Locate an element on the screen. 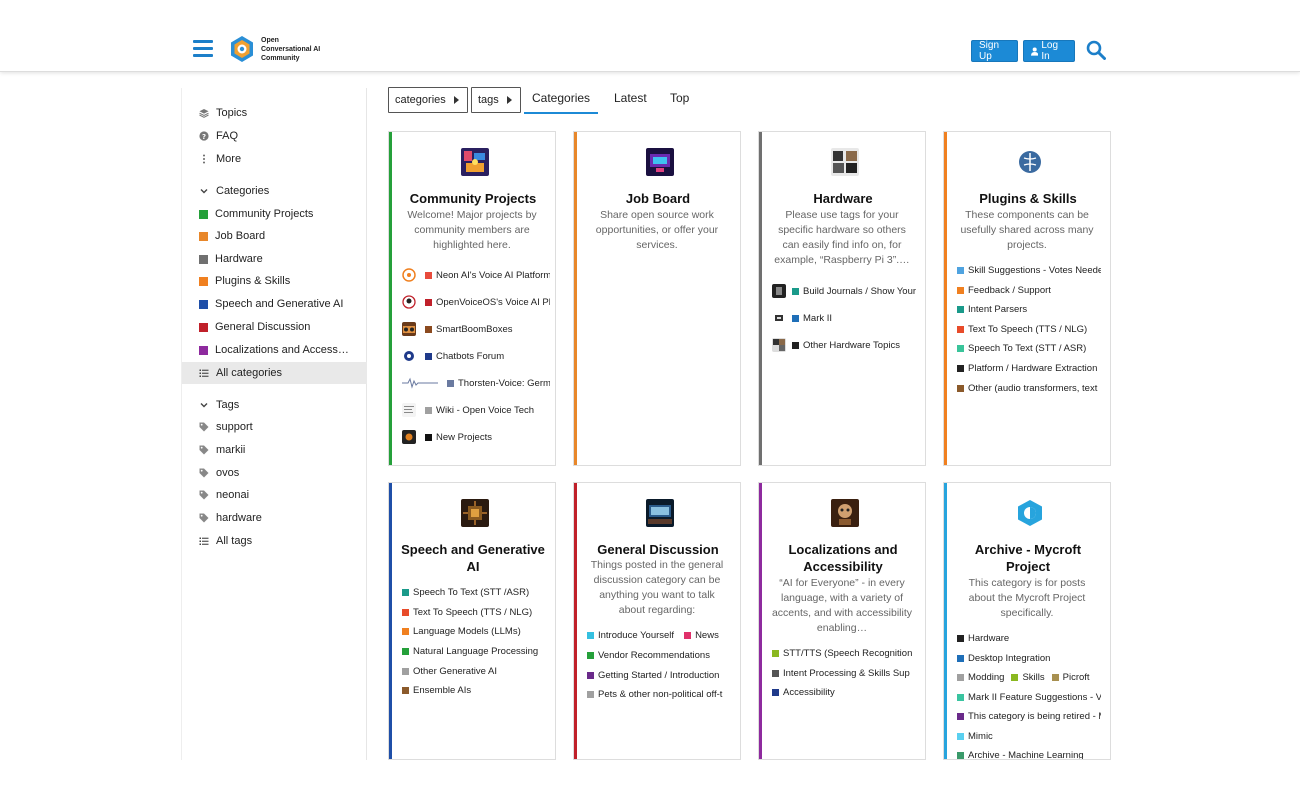 This screenshot has height=788, width=1300. subcategory-link: Mark II Feature Suggestions - Votes is located at coordinates (1029, 697).